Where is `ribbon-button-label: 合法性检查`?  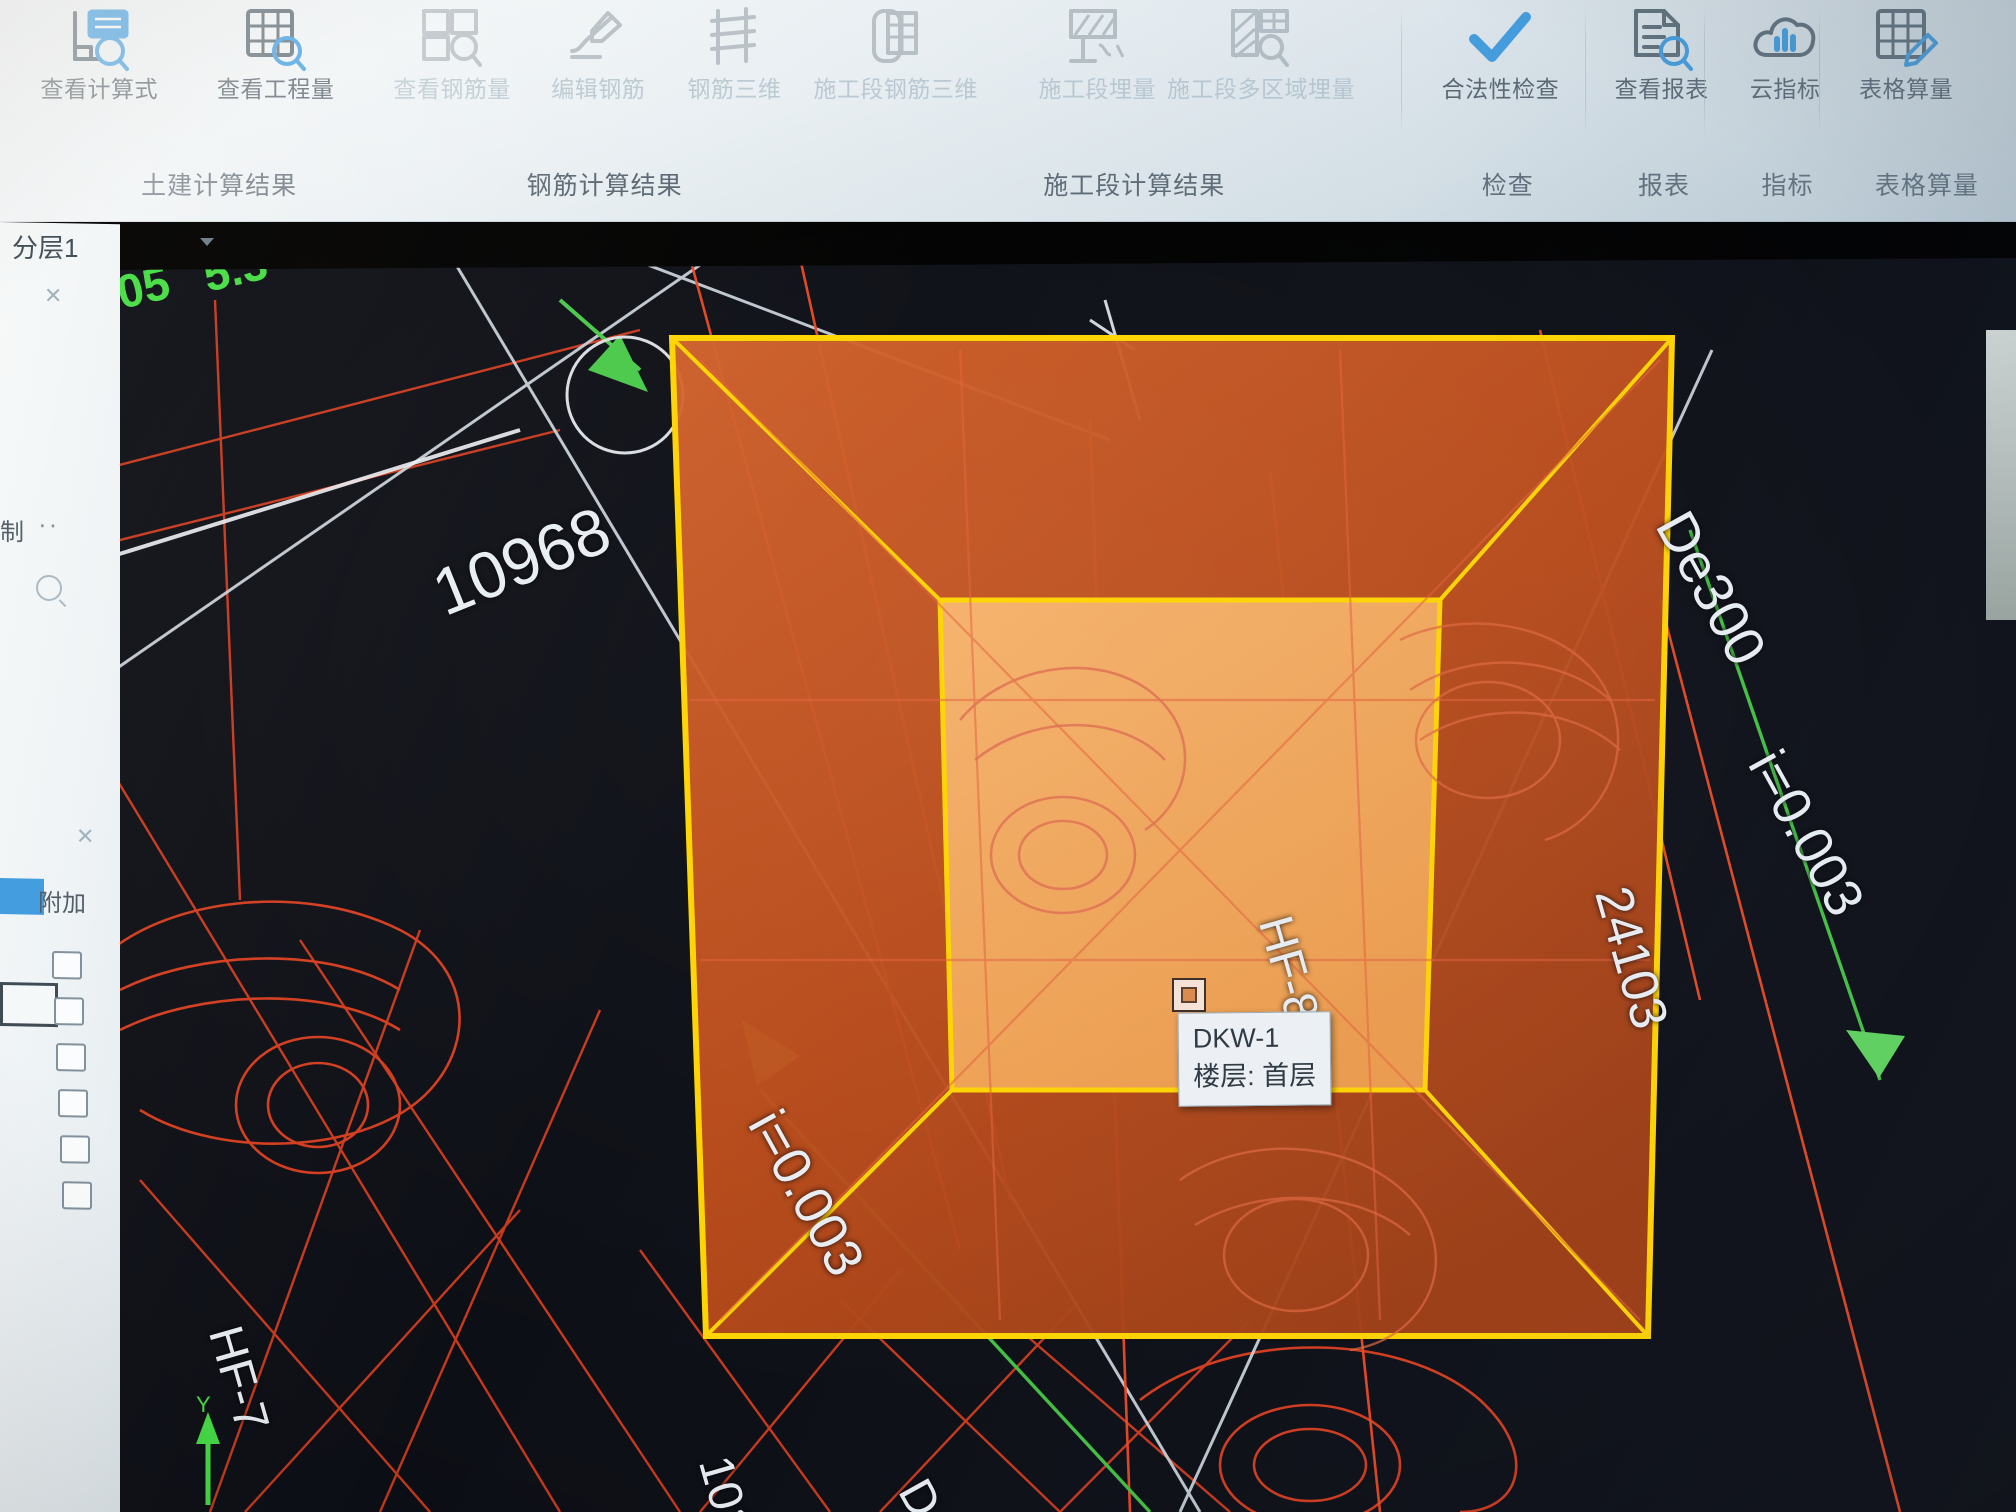 ribbon-button-label: 合法性检查 is located at coordinates (1500, 89).